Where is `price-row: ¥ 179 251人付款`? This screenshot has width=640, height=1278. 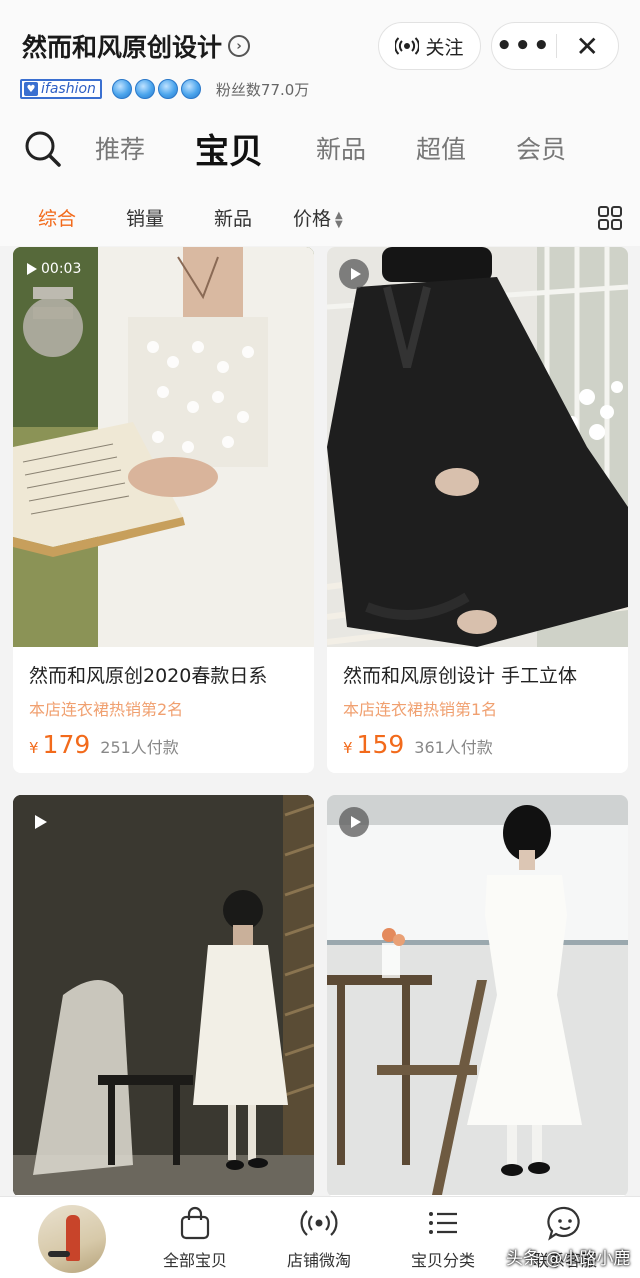
price-row: ¥ 179 251人付款 is located at coordinates (163, 746).